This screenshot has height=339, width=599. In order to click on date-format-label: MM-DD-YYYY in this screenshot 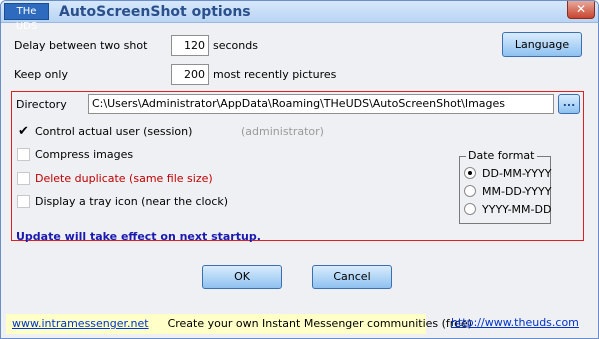, I will do `click(517, 191)`.